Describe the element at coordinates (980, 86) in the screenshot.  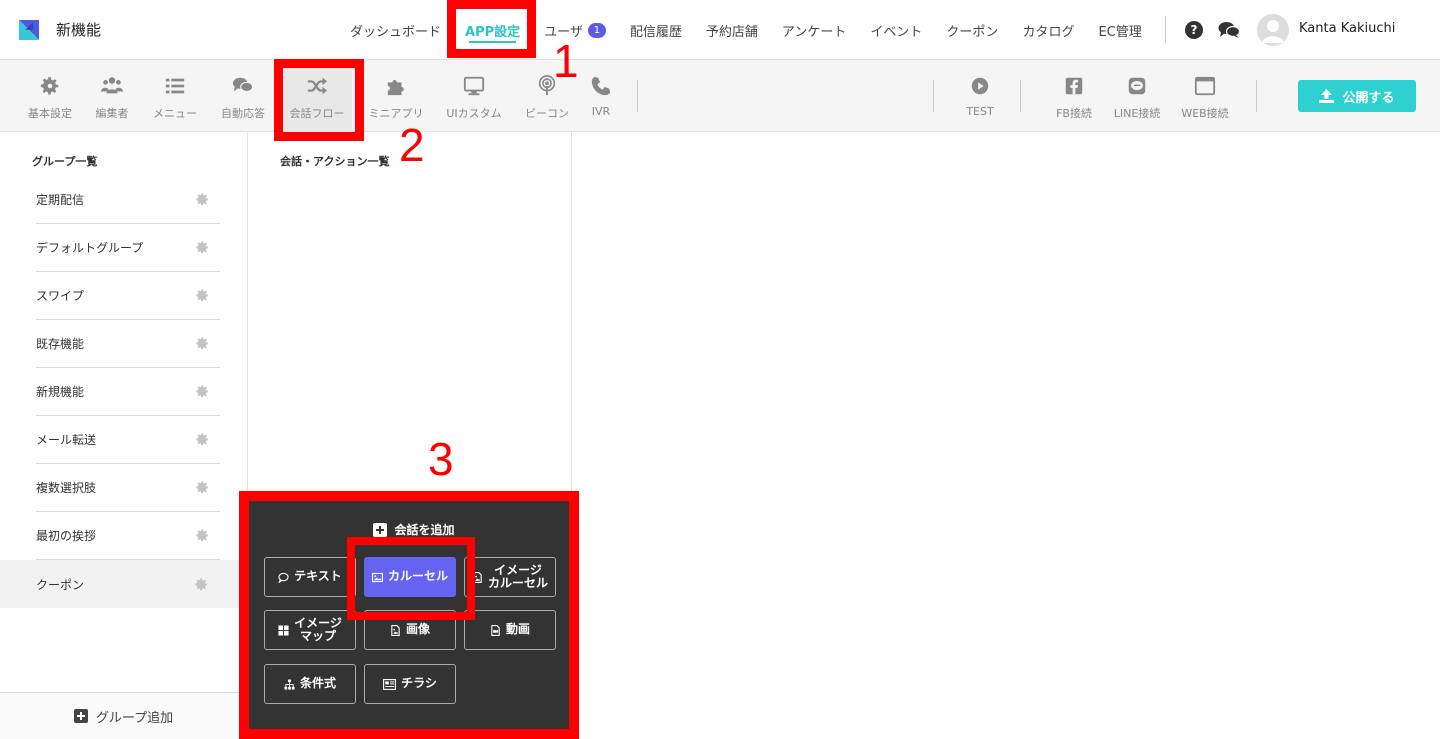
I see `play-icon` at that location.